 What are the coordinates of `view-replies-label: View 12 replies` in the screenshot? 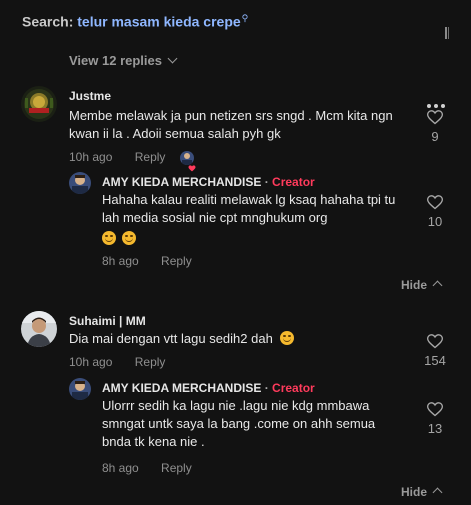 It's located at (115, 60).